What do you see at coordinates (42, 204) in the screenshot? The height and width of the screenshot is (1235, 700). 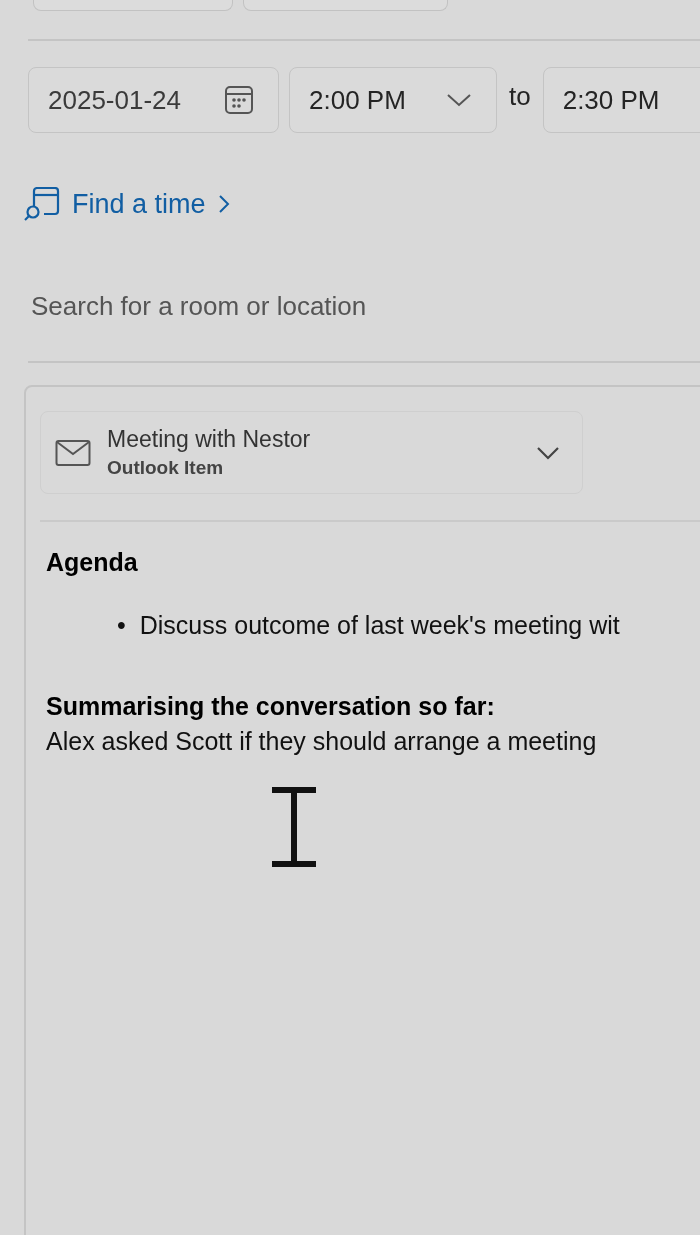 I see `calendar-search-icon` at bounding box center [42, 204].